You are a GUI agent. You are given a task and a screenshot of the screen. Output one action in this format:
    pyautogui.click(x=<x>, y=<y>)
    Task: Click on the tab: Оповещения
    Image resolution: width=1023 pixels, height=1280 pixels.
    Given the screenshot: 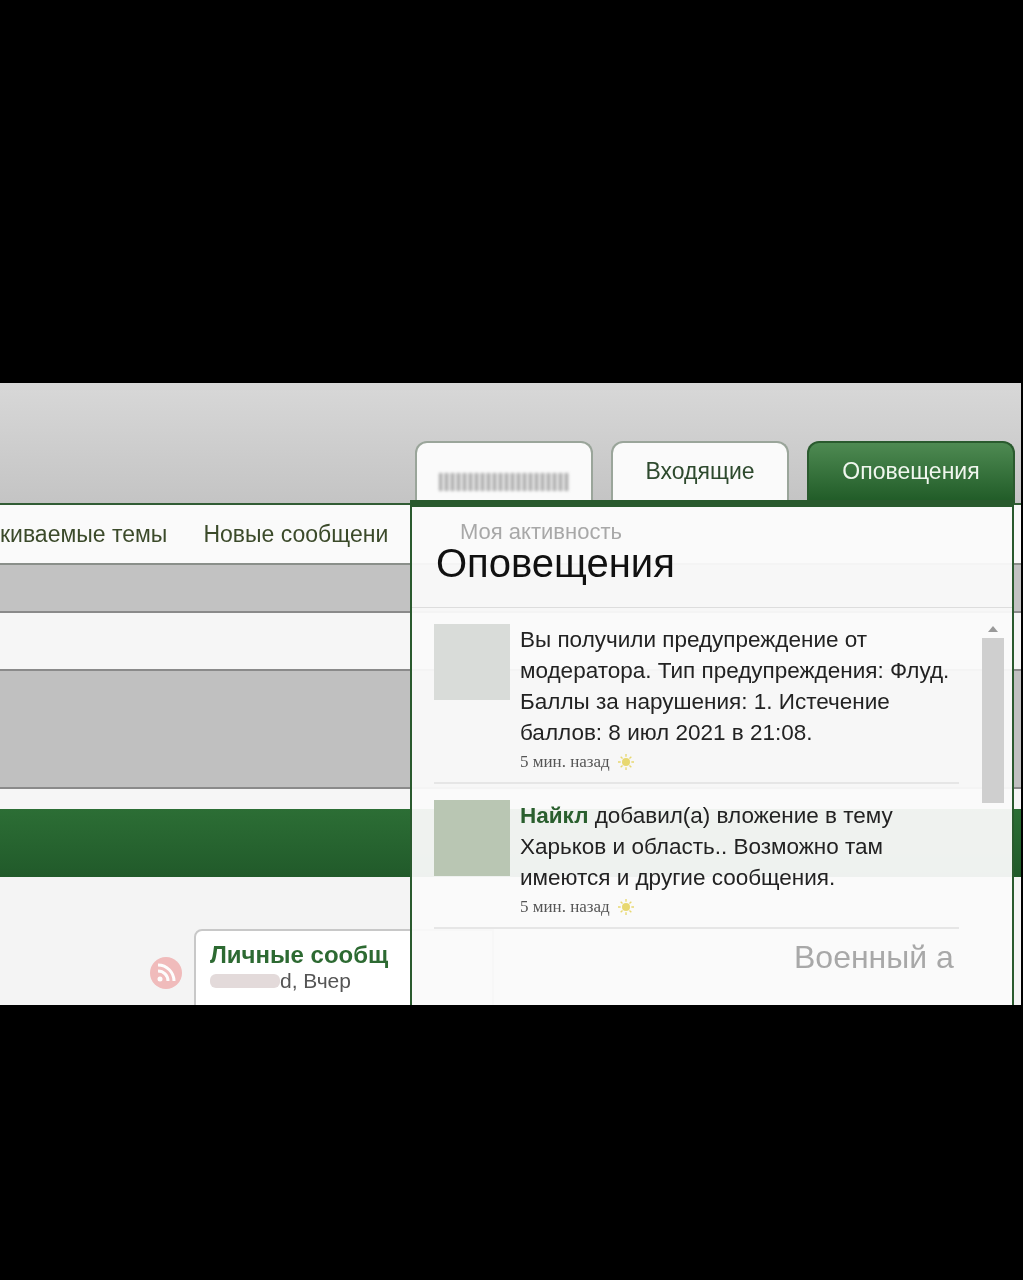 What is the action you would take?
    pyautogui.click(x=911, y=472)
    